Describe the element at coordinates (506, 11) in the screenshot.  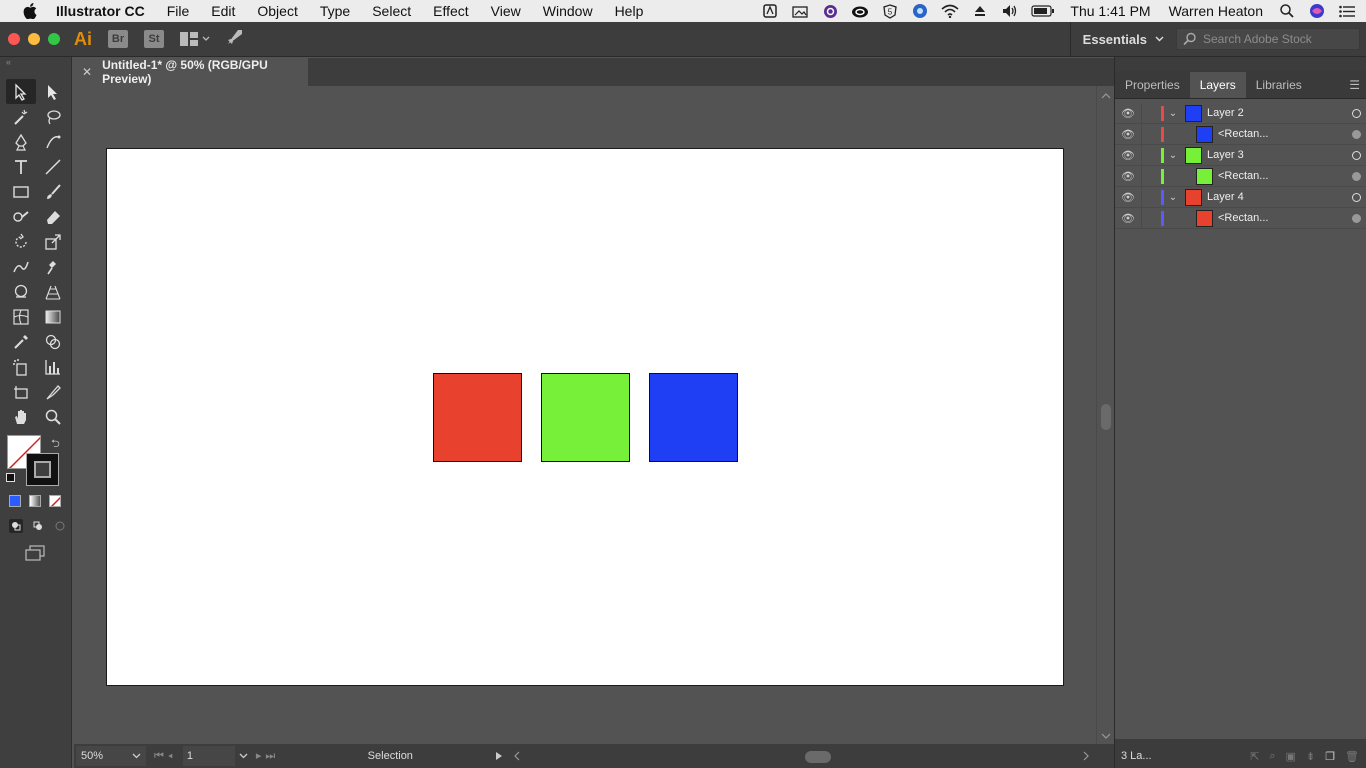
I see `menu-view: View` at that location.